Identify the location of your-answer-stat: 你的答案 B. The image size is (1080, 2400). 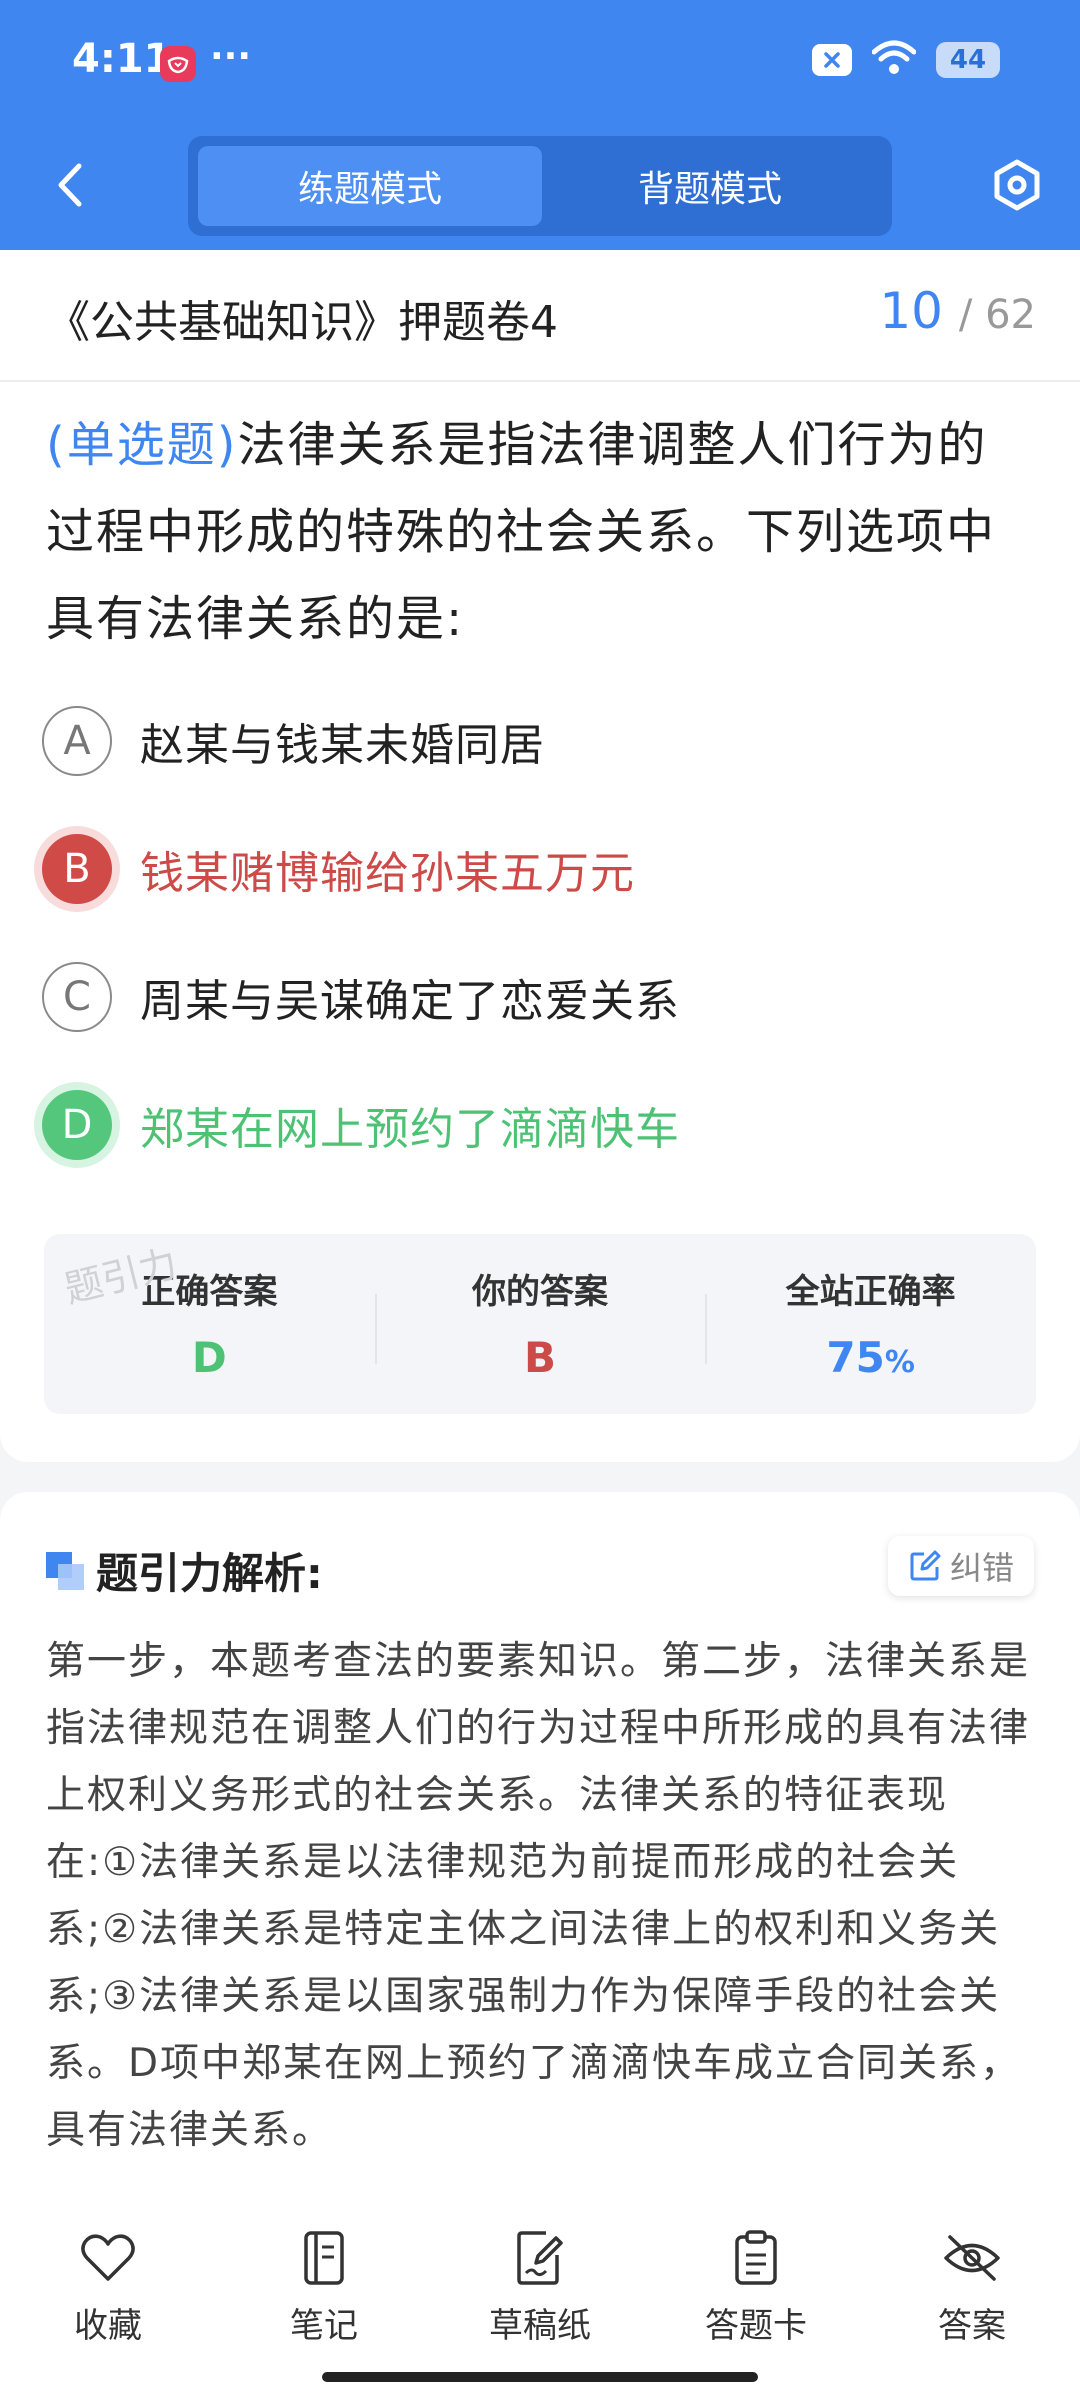
(540, 1324).